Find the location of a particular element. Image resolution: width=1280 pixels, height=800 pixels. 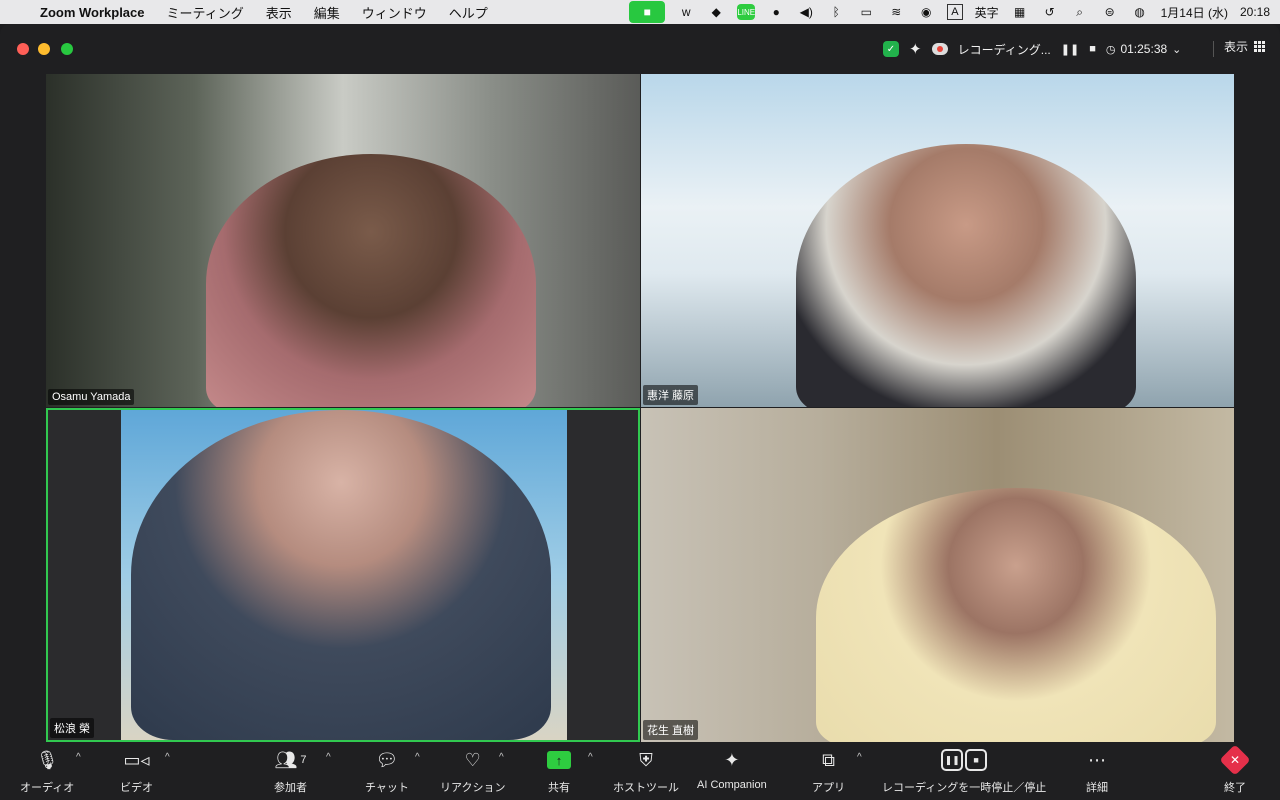

fullscreen-window-button is located at coordinates (67, 49).